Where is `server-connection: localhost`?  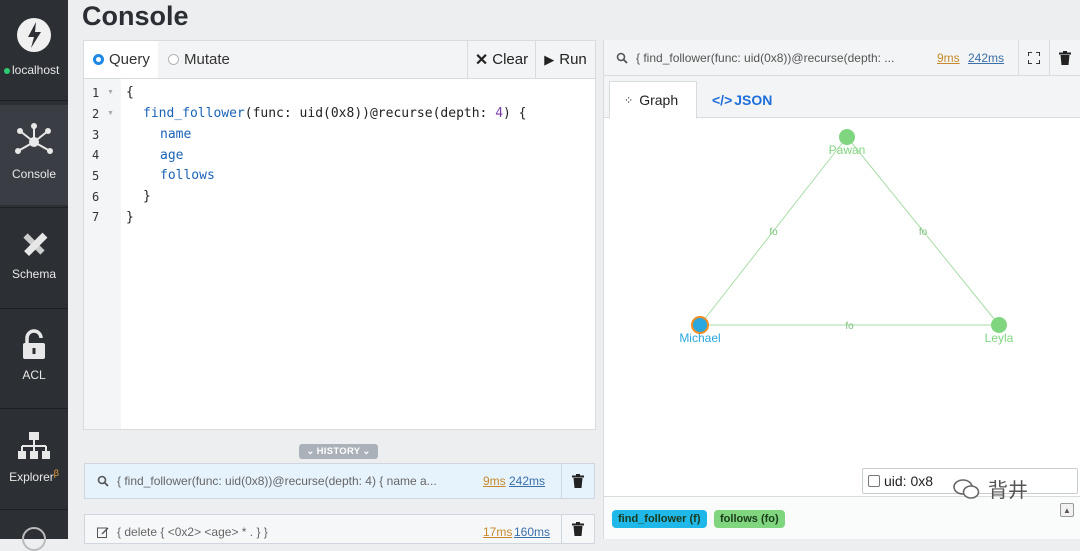
server-connection: localhost is located at coordinates (34, 50).